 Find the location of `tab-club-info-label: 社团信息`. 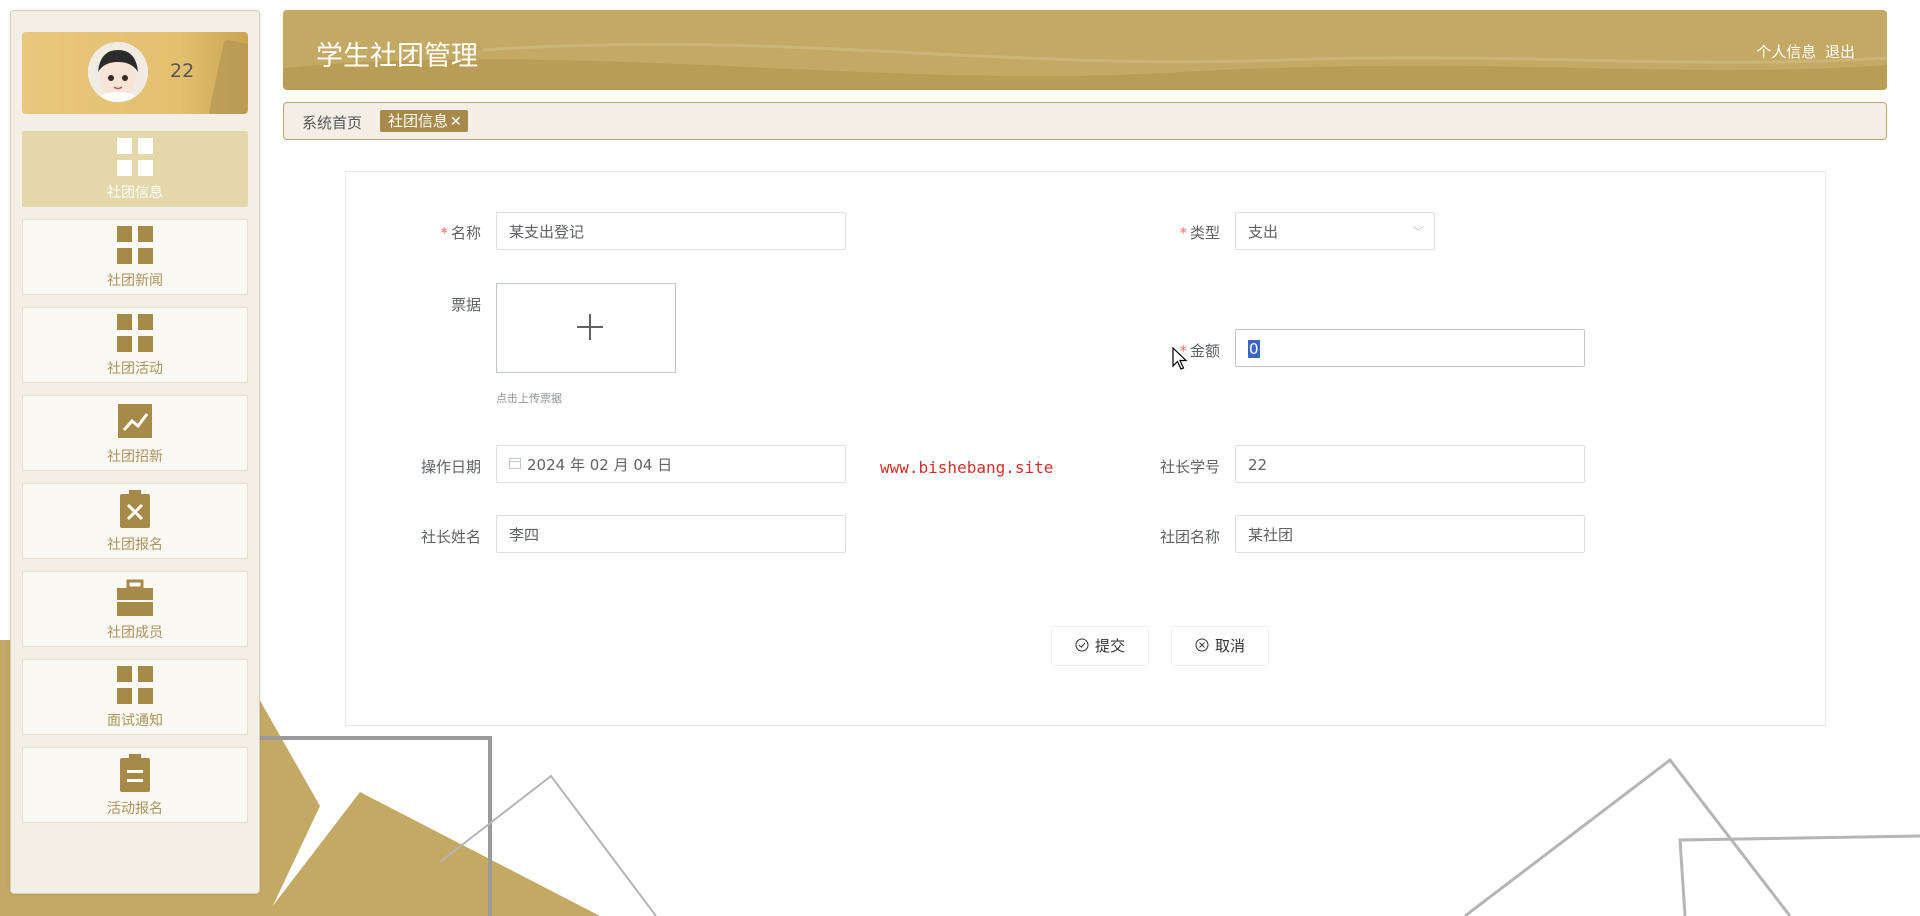

tab-club-info-label: 社团信息 is located at coordinates (418, 121).